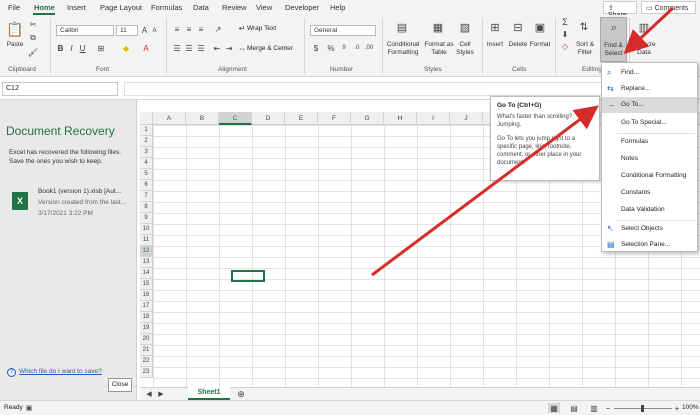  What do you see at coordinates (169, 118) in the screenshot?
I see `column-header-a: A` at bounding box center [169, 118].